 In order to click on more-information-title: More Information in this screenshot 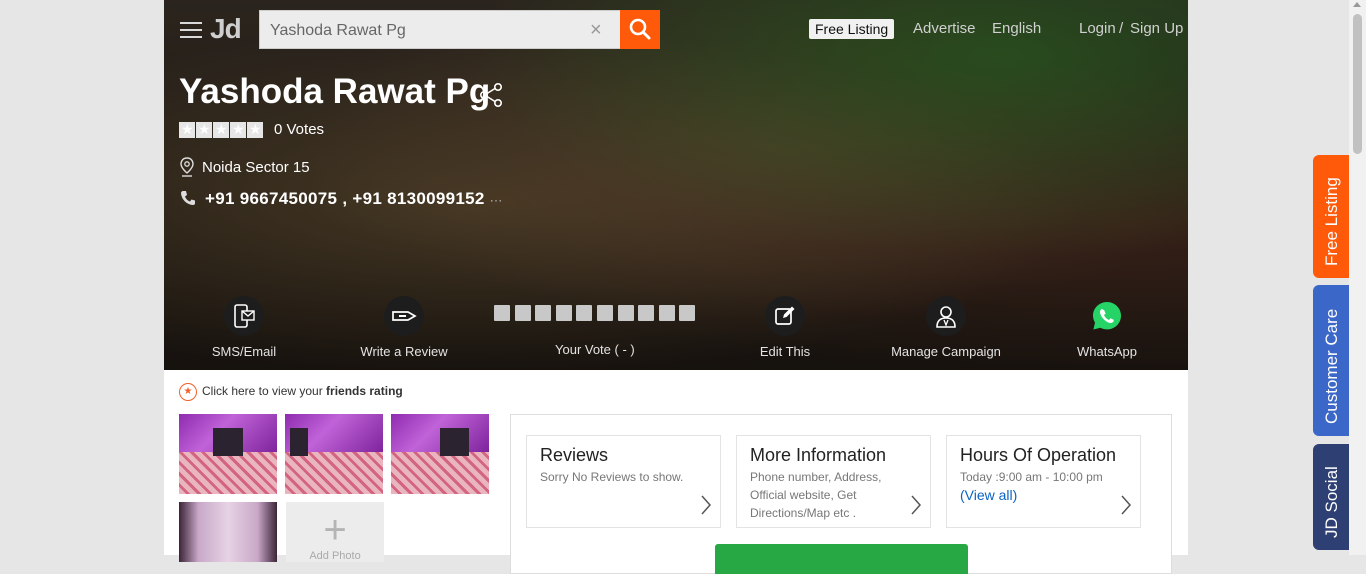, I will do `click(818, 455)`.